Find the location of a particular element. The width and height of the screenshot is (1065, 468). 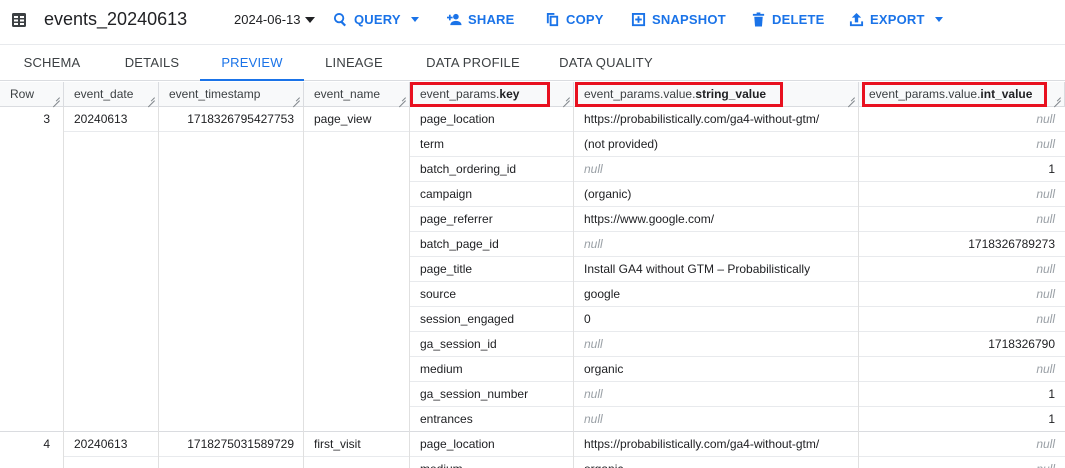

copy-button: COPY is located at coordinates (574, 19).